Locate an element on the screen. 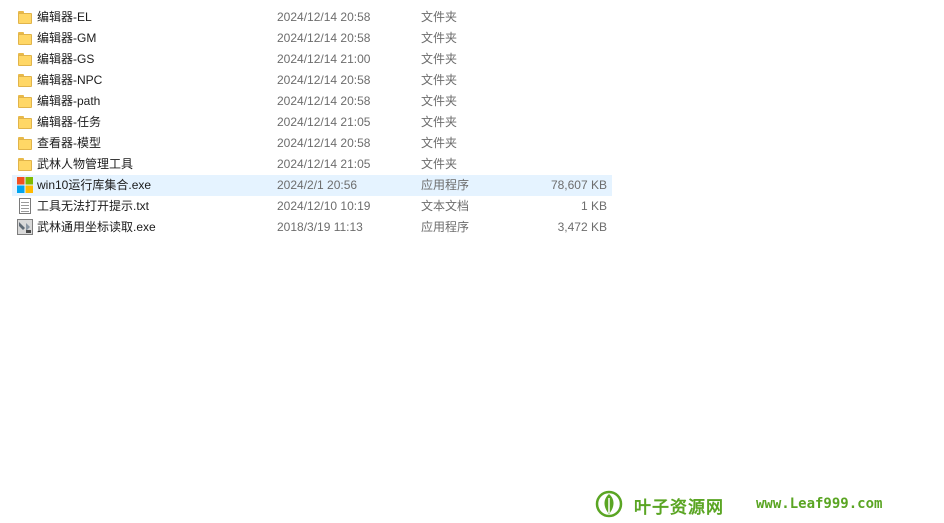  file-row: 编辑器-EL 2024/12/14 20:58 文件夹 is located at coordinates (312, 17).